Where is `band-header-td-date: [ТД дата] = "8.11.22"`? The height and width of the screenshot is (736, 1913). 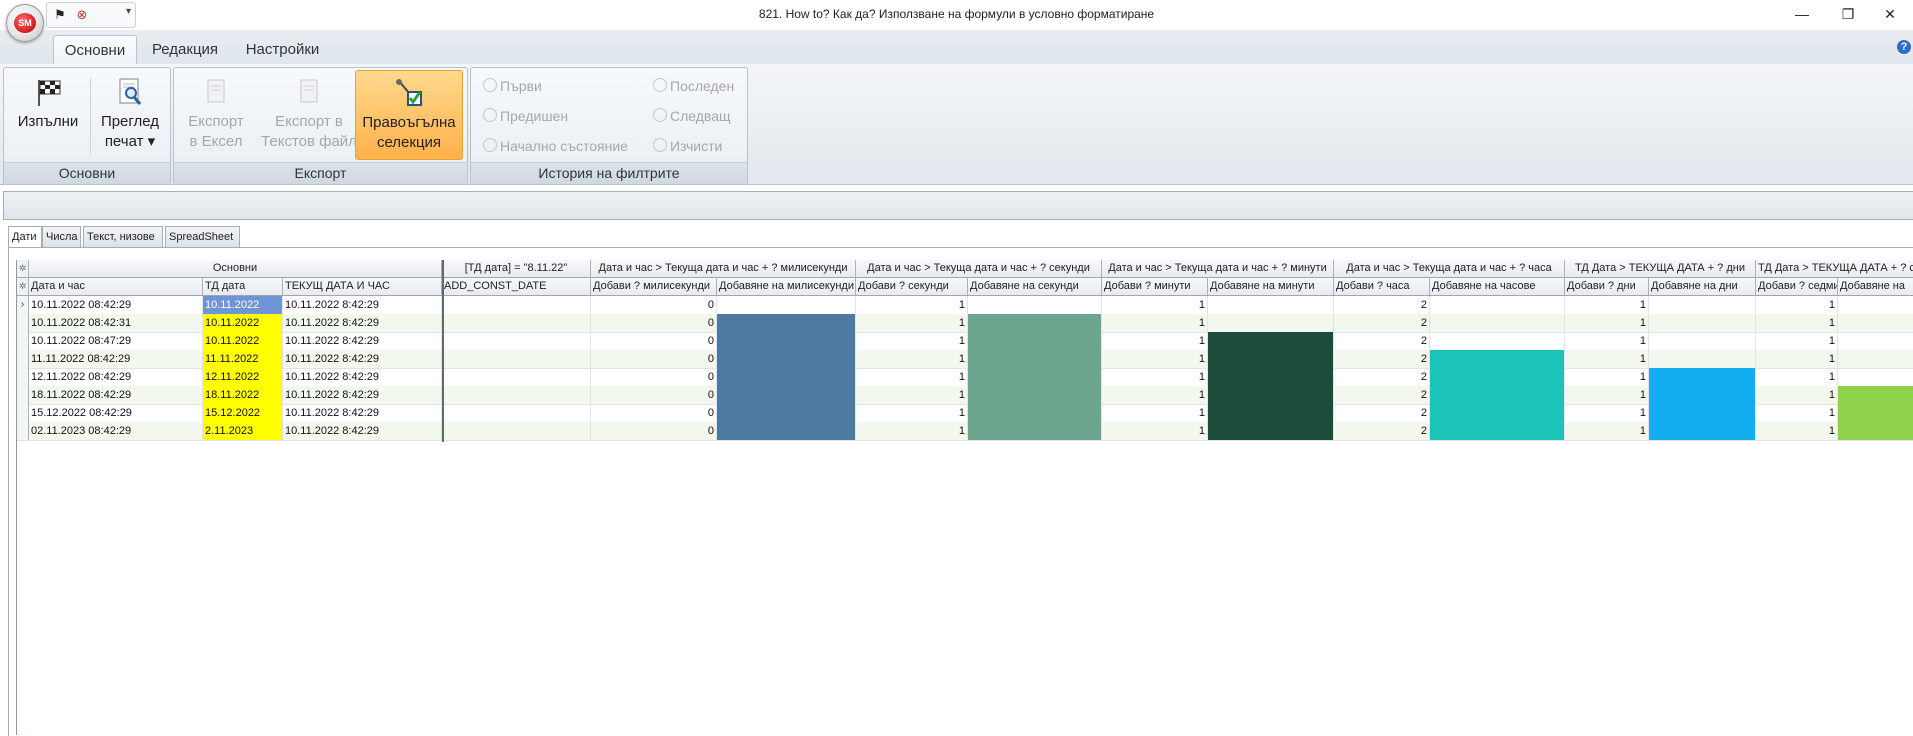
band-header-td-date: [ТД дата] = "8.11.22" is located at coordinates (516, 268).